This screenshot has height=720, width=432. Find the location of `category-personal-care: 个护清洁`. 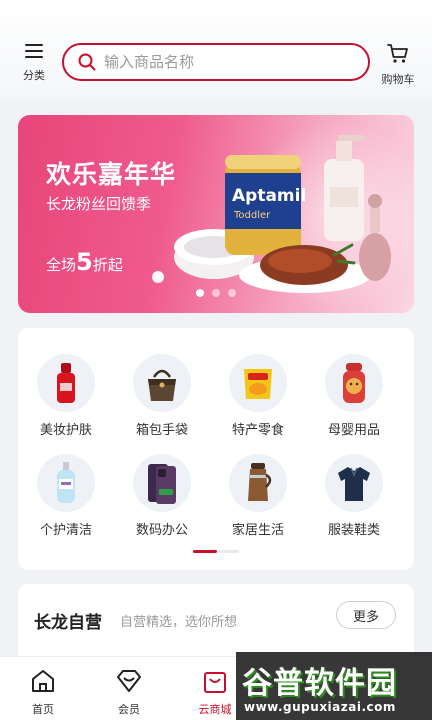

category-personal-care: 个护清洁 is located at coordinates (66, 496).